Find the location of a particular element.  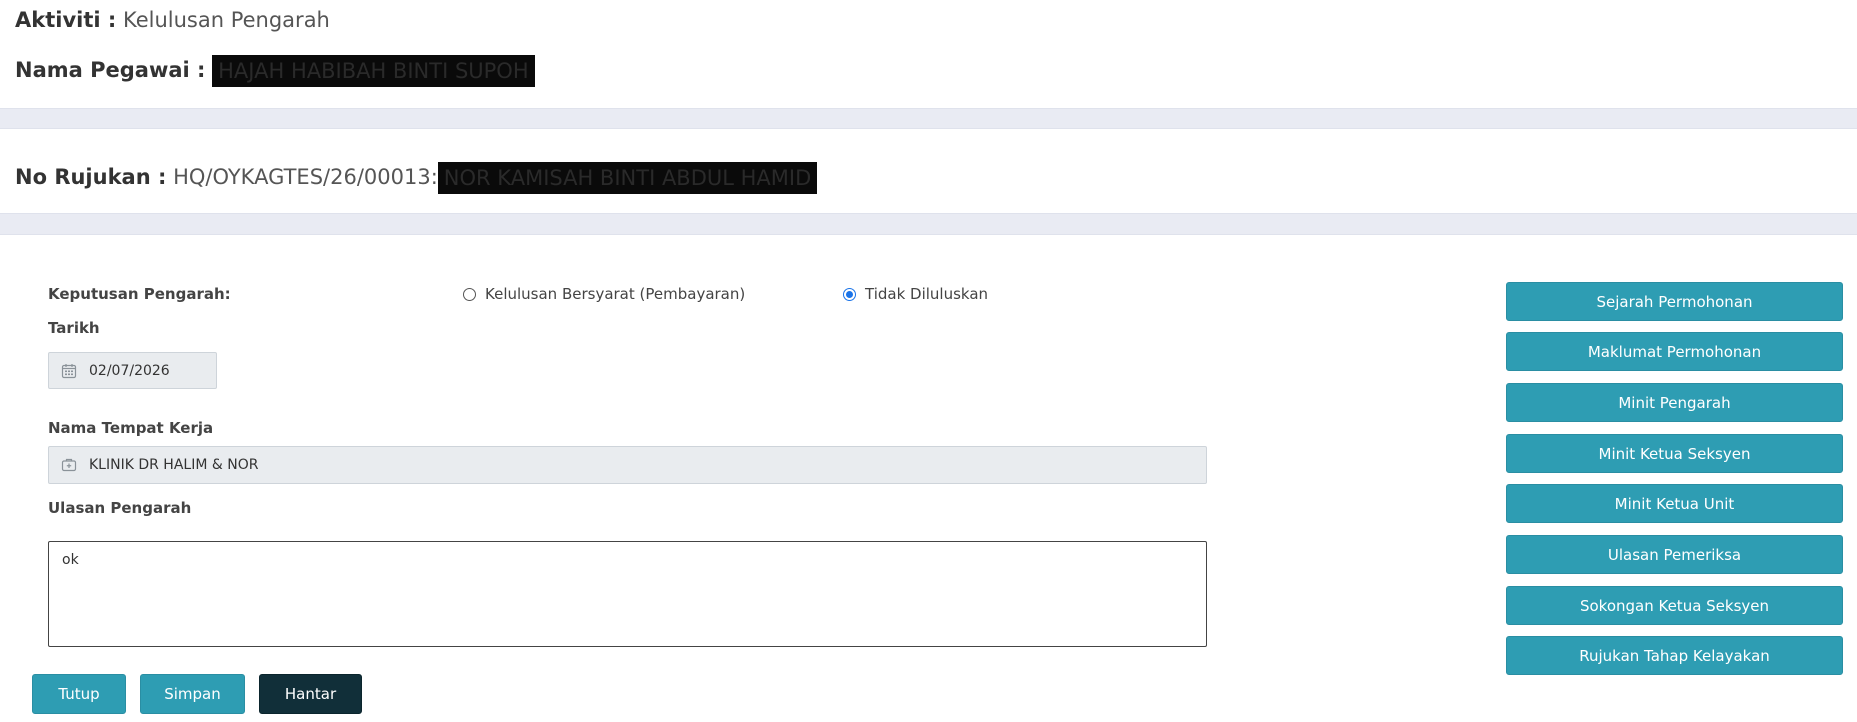

date-value: 02/07/2026 is located at coordinates (129, 370).